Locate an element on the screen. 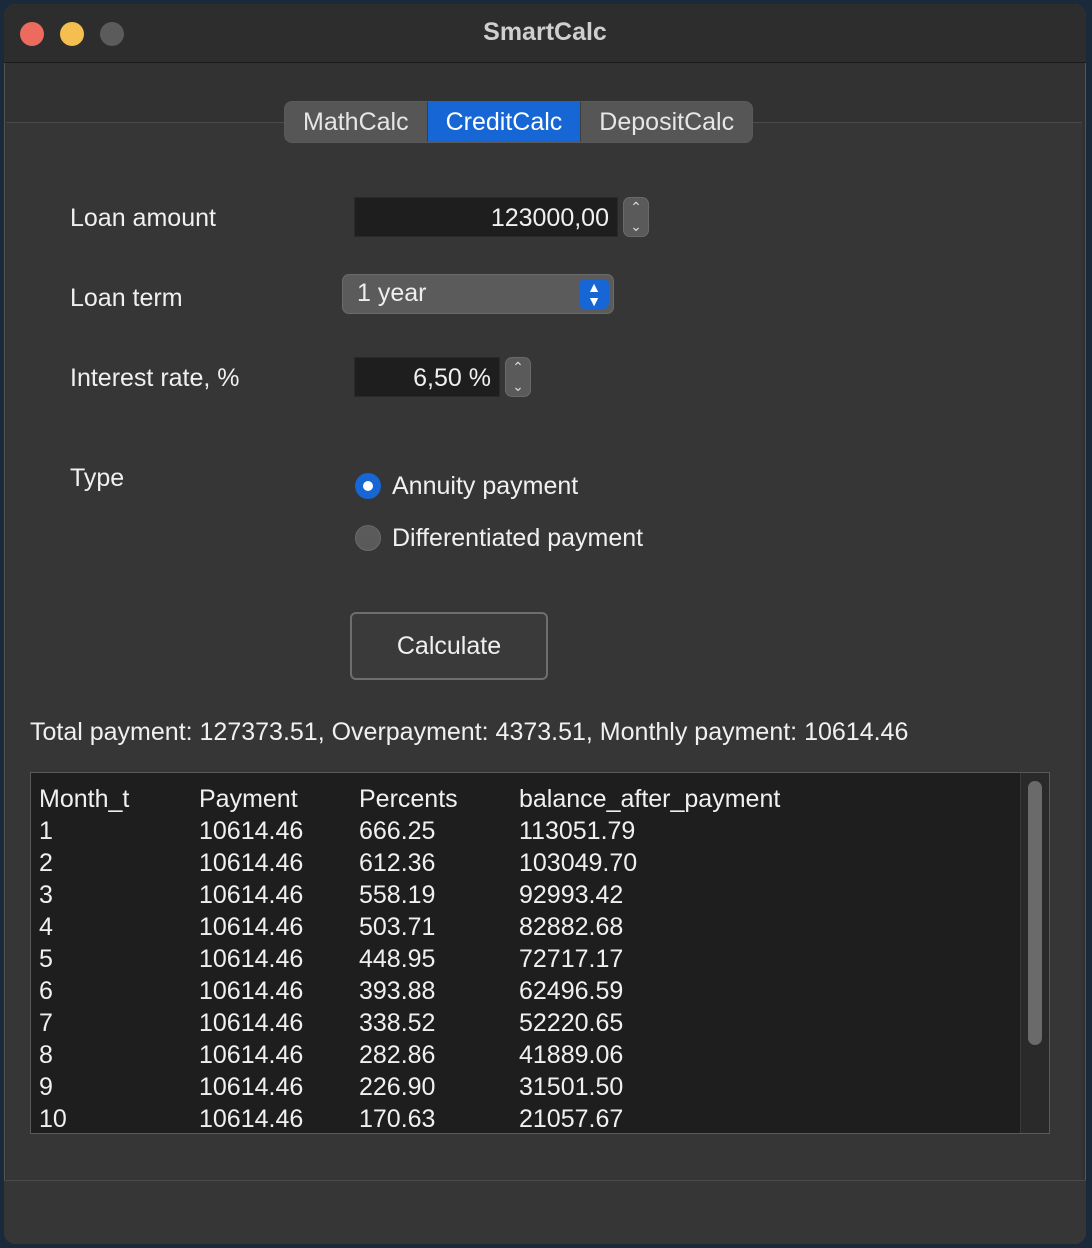  header-payment: Payment is located at coordinates (248, 799).